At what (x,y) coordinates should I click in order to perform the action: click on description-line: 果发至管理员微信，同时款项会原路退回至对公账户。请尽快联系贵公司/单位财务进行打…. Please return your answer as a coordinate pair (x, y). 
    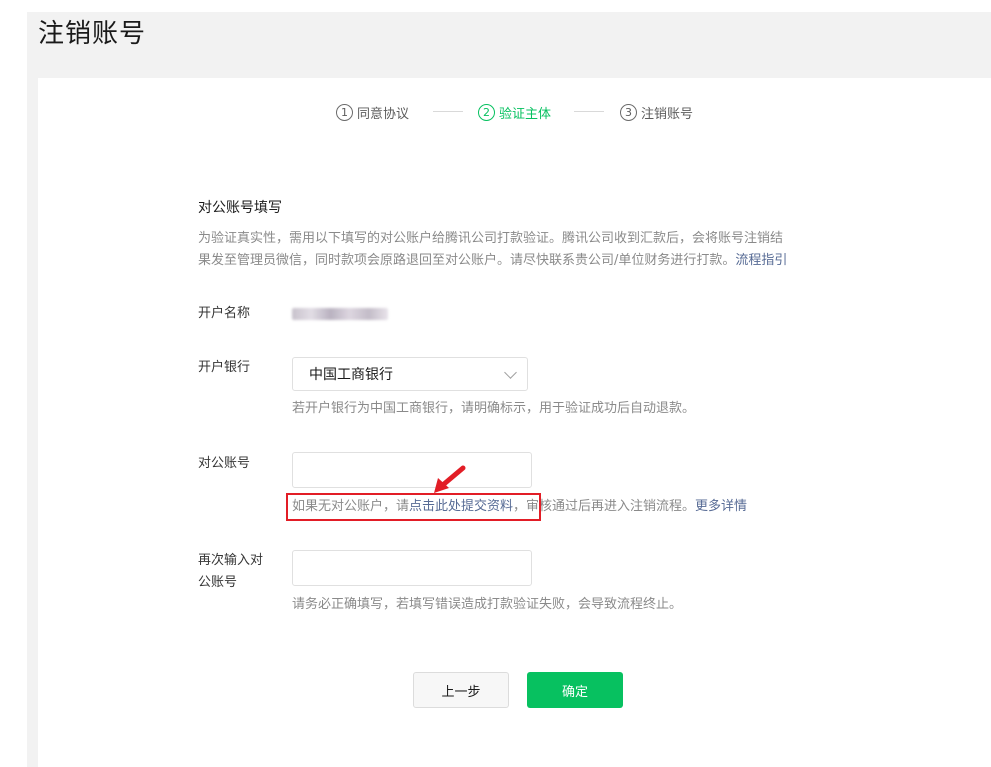
    Looking at the image, I should click on (467, 260).